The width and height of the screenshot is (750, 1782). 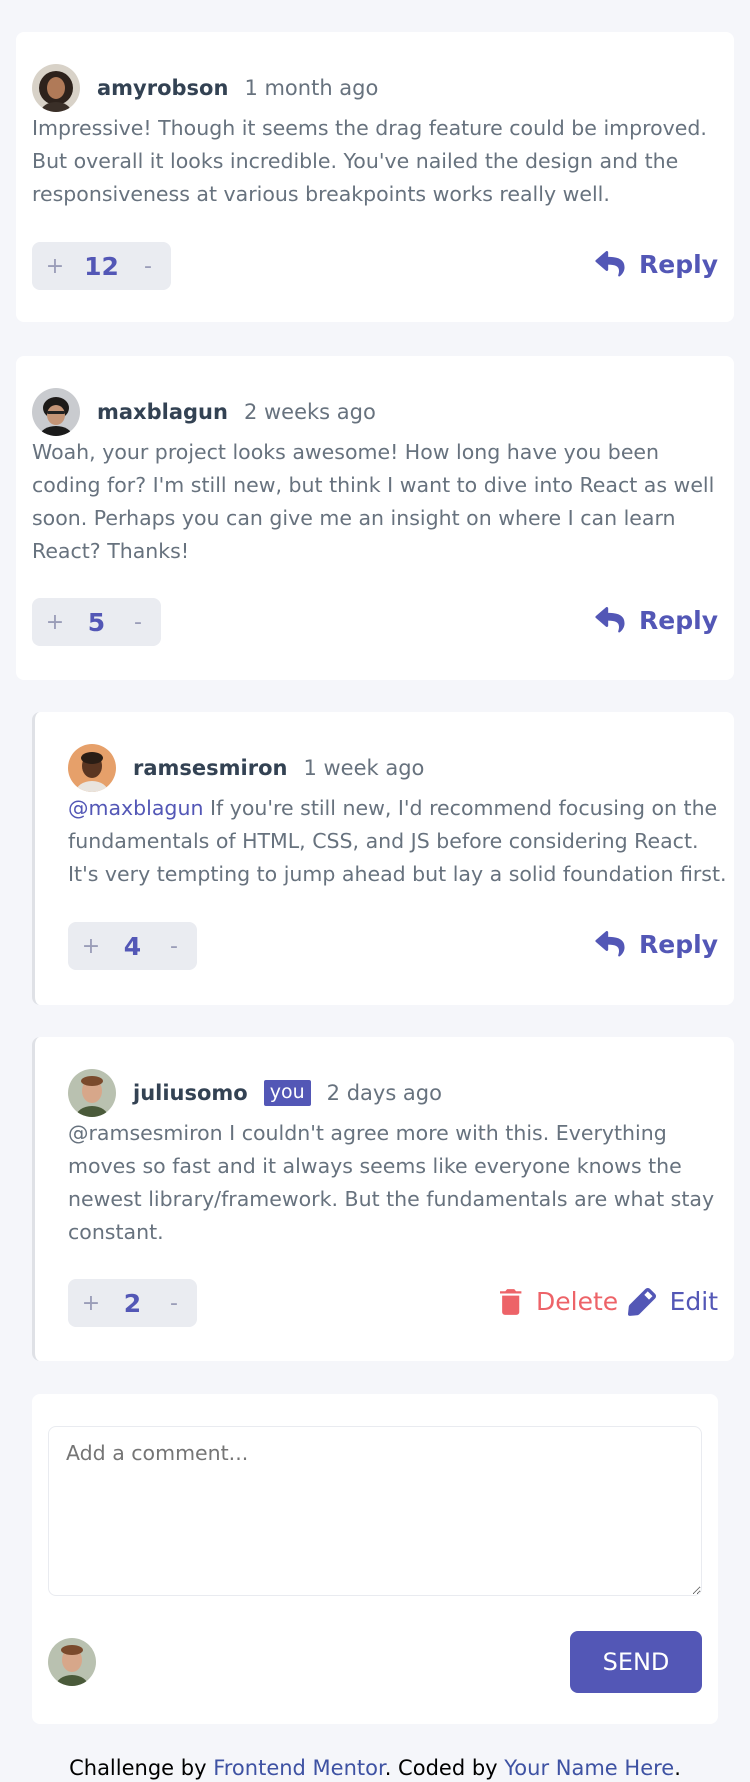 I want to click on username: ramsesmiron, so click(x=210, y=768).